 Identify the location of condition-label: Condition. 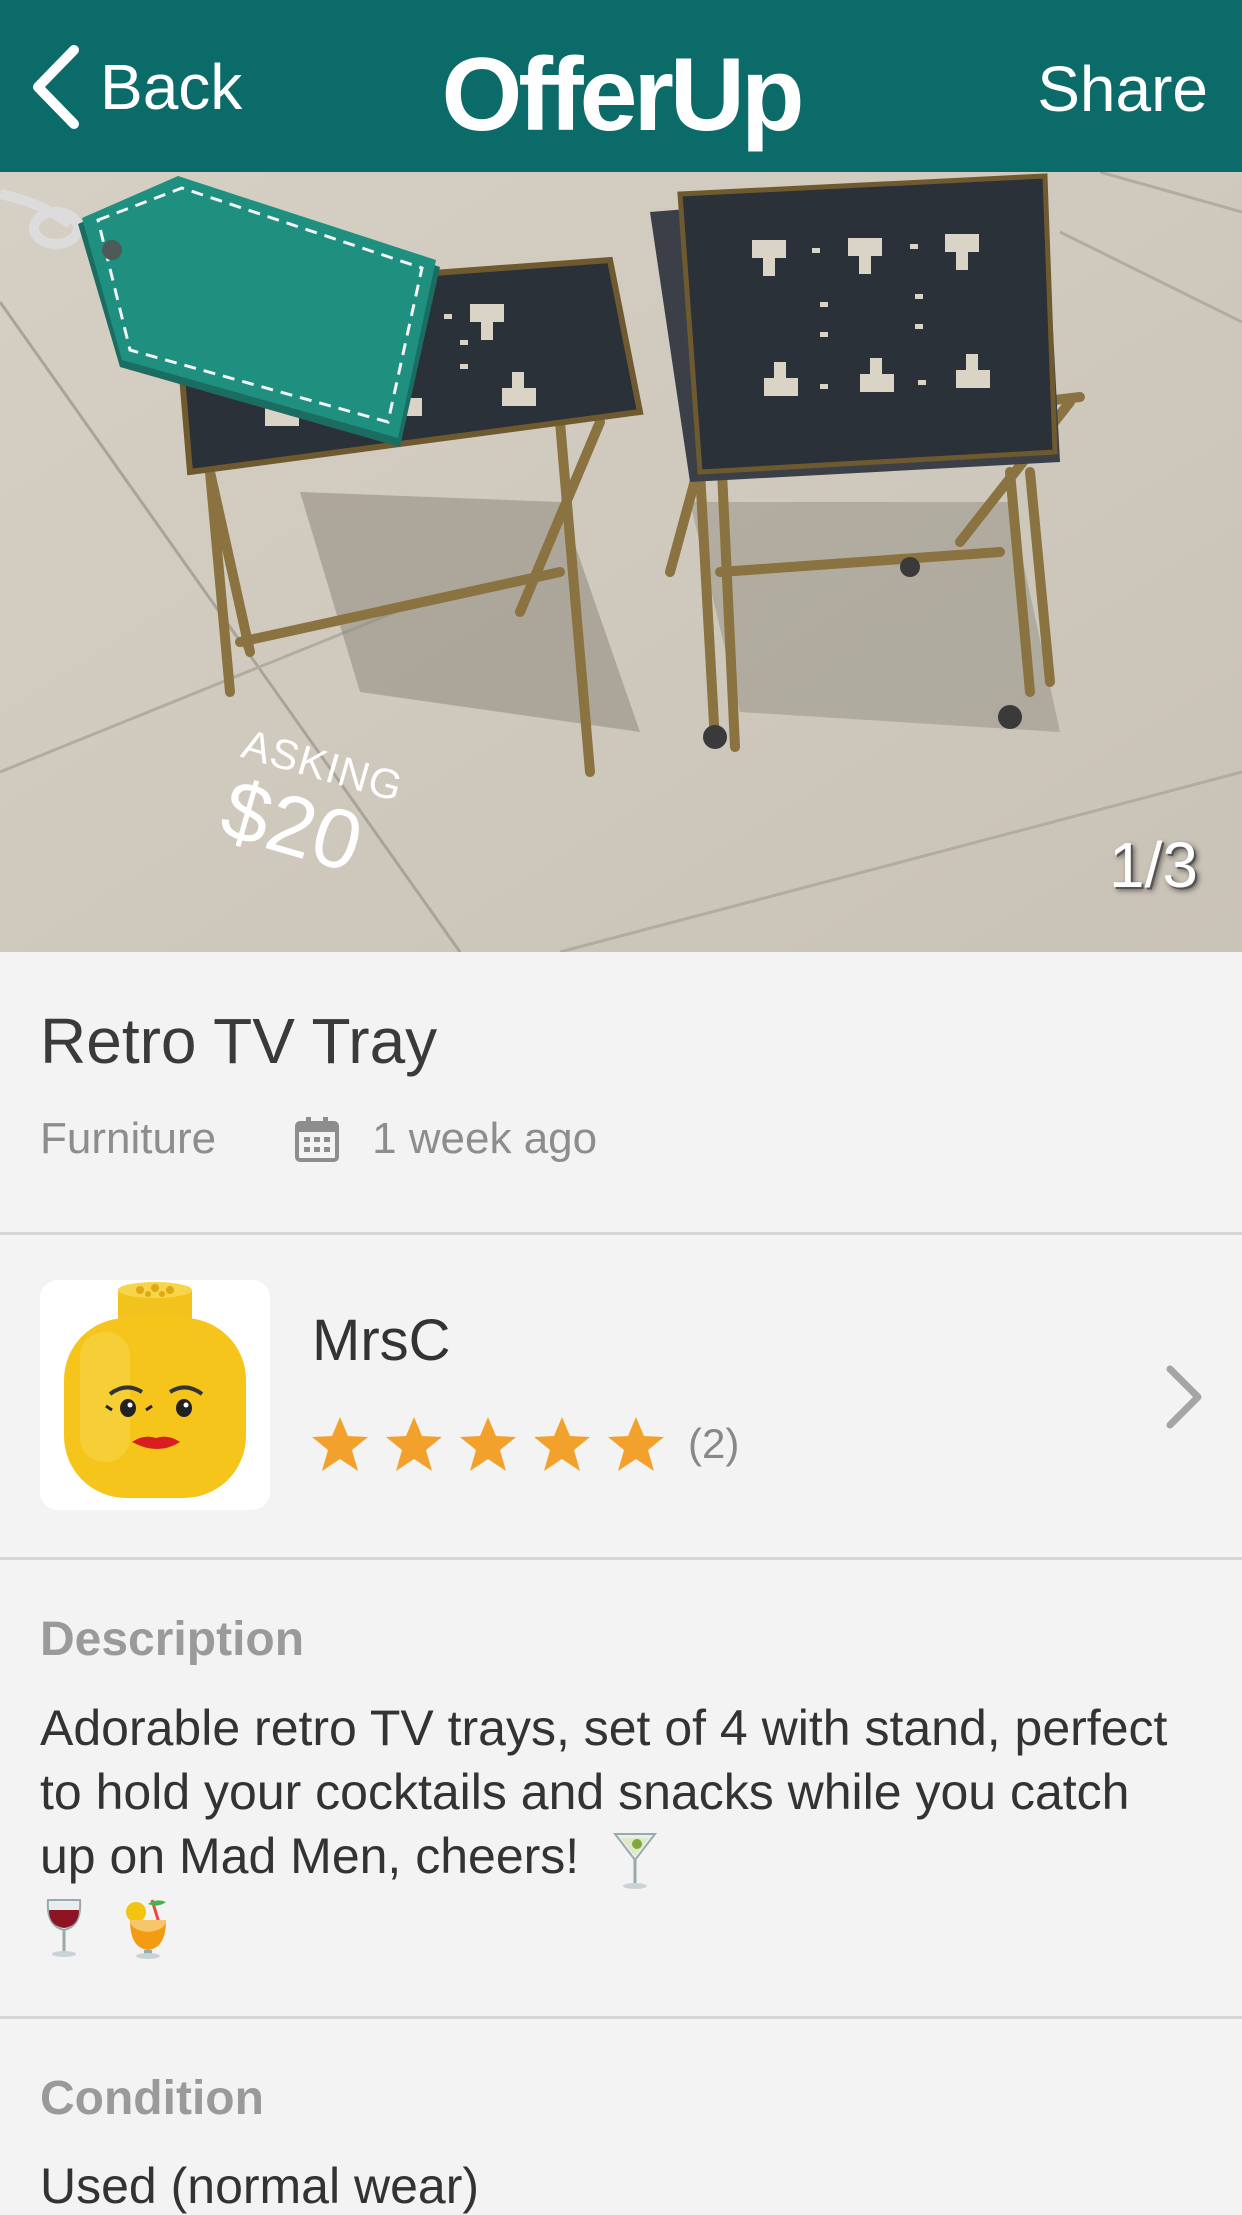
(152, 2098).